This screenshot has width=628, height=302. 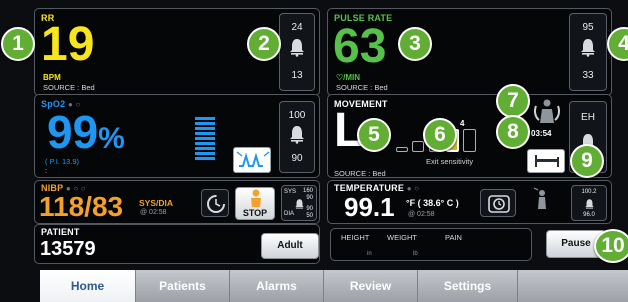 I want to click on callout-marker-3: 3, so click(x=415, y=44).